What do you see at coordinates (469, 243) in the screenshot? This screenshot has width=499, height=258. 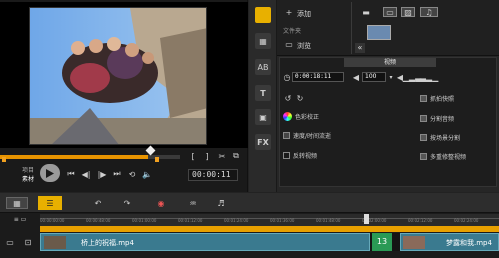 I see `clip-title: 梦露和我.mp4` at bounding box center [469, 243].